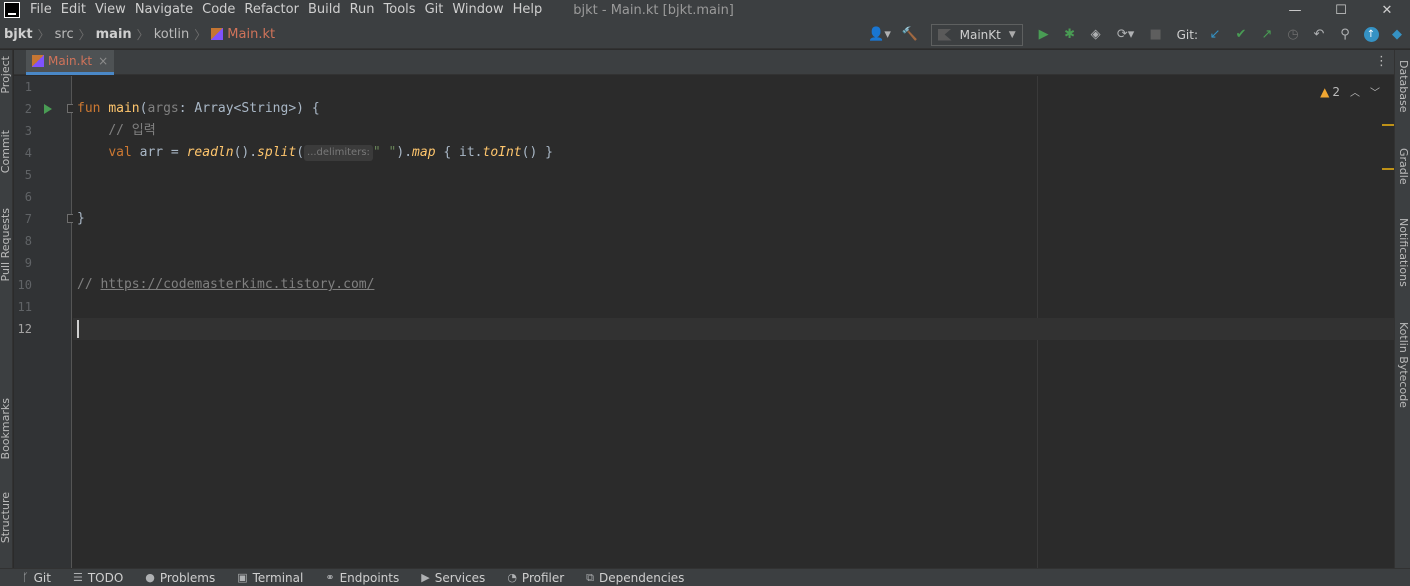  Describe the element at coordinates (635, 578) in the screenshot. I see `tool-dependencies: ⧉ Dependencies` at that location.